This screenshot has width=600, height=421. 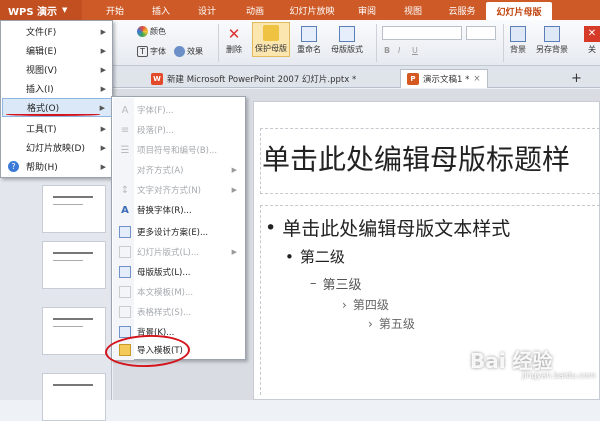 What do you see at coordinates (413, 79) in the screenshot?
I see `presentation-icon: P` at bounding box center [413, 79].